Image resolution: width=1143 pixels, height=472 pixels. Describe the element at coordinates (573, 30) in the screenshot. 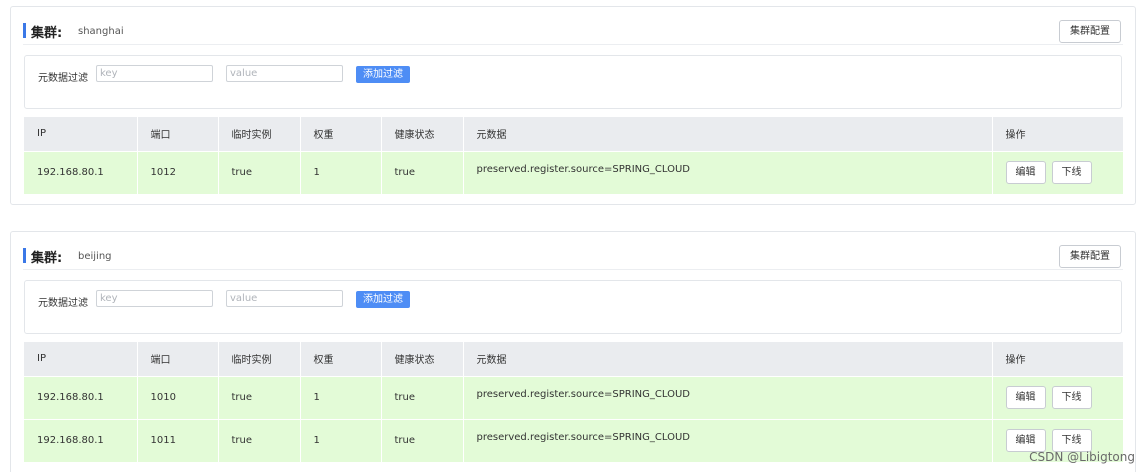

I see `cluster-header: 集群: shanghai 集群配置` at that location.